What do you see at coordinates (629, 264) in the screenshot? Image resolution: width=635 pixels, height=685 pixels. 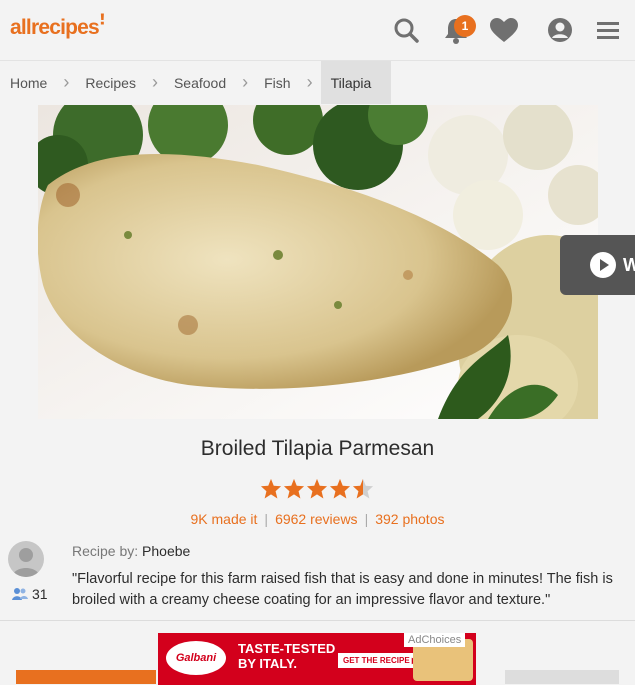 I see `video-label: W` at bounding box center [629, 264].